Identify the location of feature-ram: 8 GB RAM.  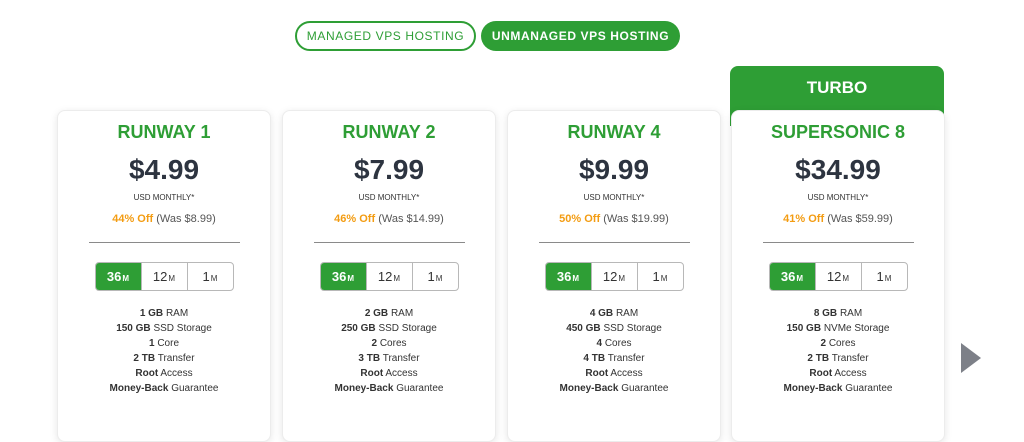
(838, 313).